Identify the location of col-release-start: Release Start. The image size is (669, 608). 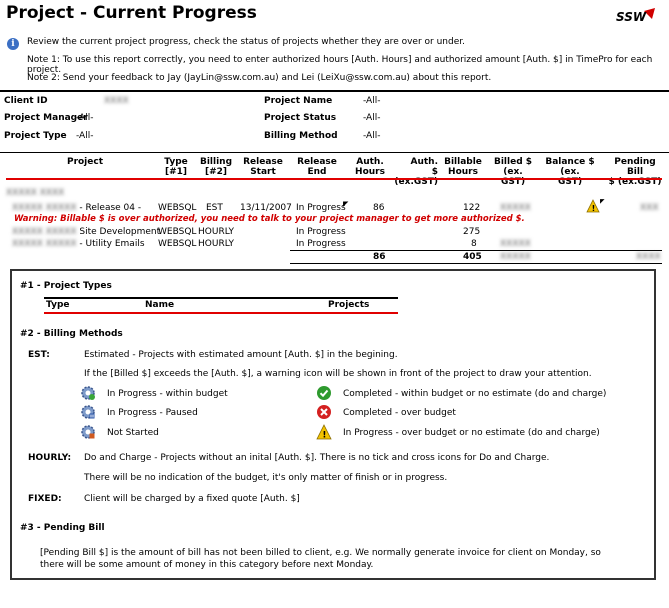
(263, 167).